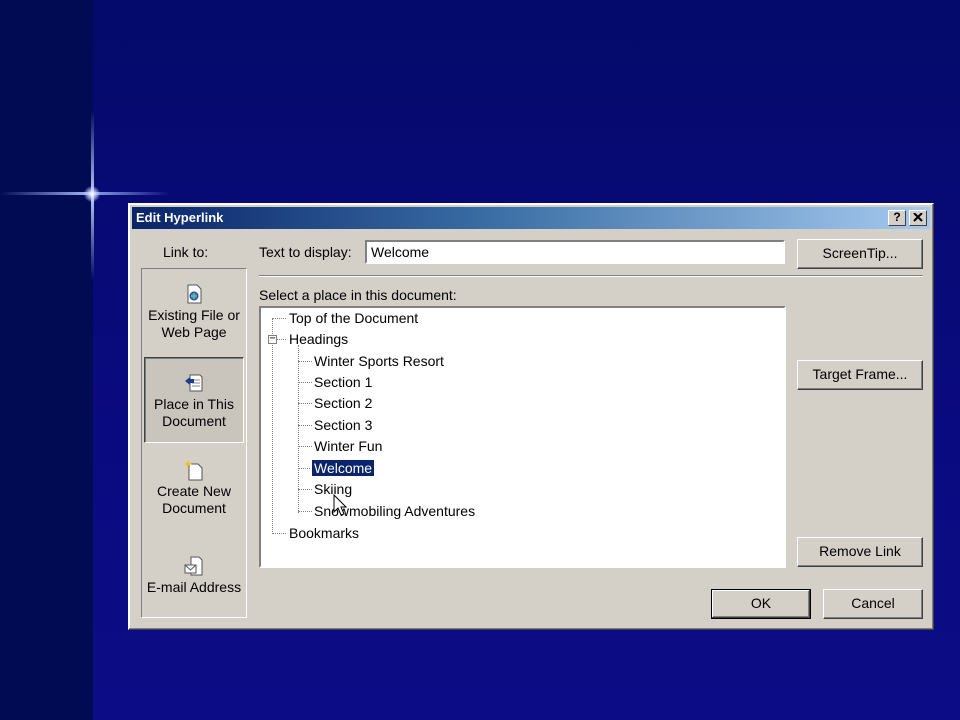 The height and width of the screenshot is (720, 960). Describe the element at coordinates (194, 332) in the screenshot. I see `existing-file-label-2: Web Page` at that location.